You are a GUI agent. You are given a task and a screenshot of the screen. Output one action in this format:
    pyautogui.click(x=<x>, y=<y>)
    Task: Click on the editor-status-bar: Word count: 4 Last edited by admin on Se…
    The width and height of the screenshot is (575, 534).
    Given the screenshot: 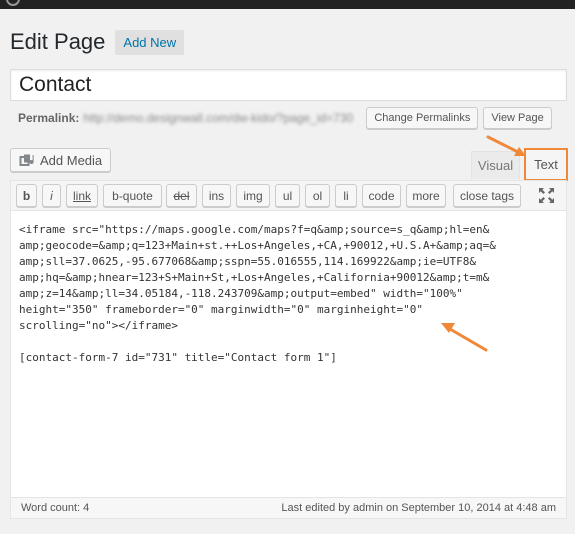 What is the action you would take?
    pyautogui.click(x=288, y=507)
    